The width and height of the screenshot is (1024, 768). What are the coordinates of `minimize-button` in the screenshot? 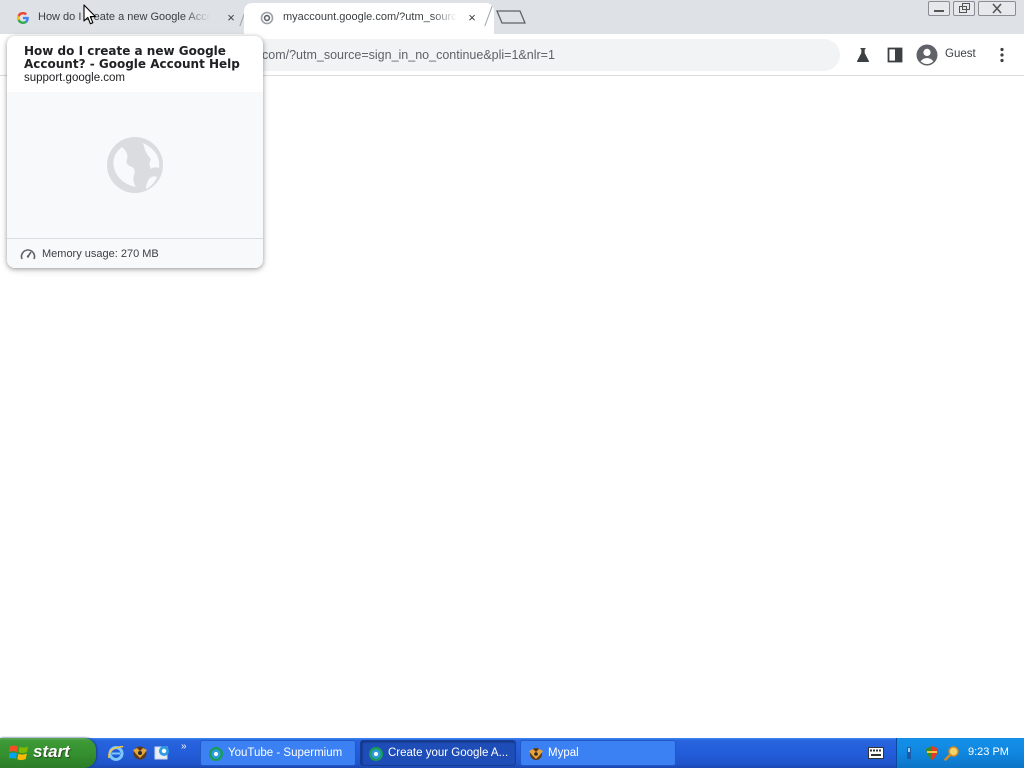 It's located at (939, 8).